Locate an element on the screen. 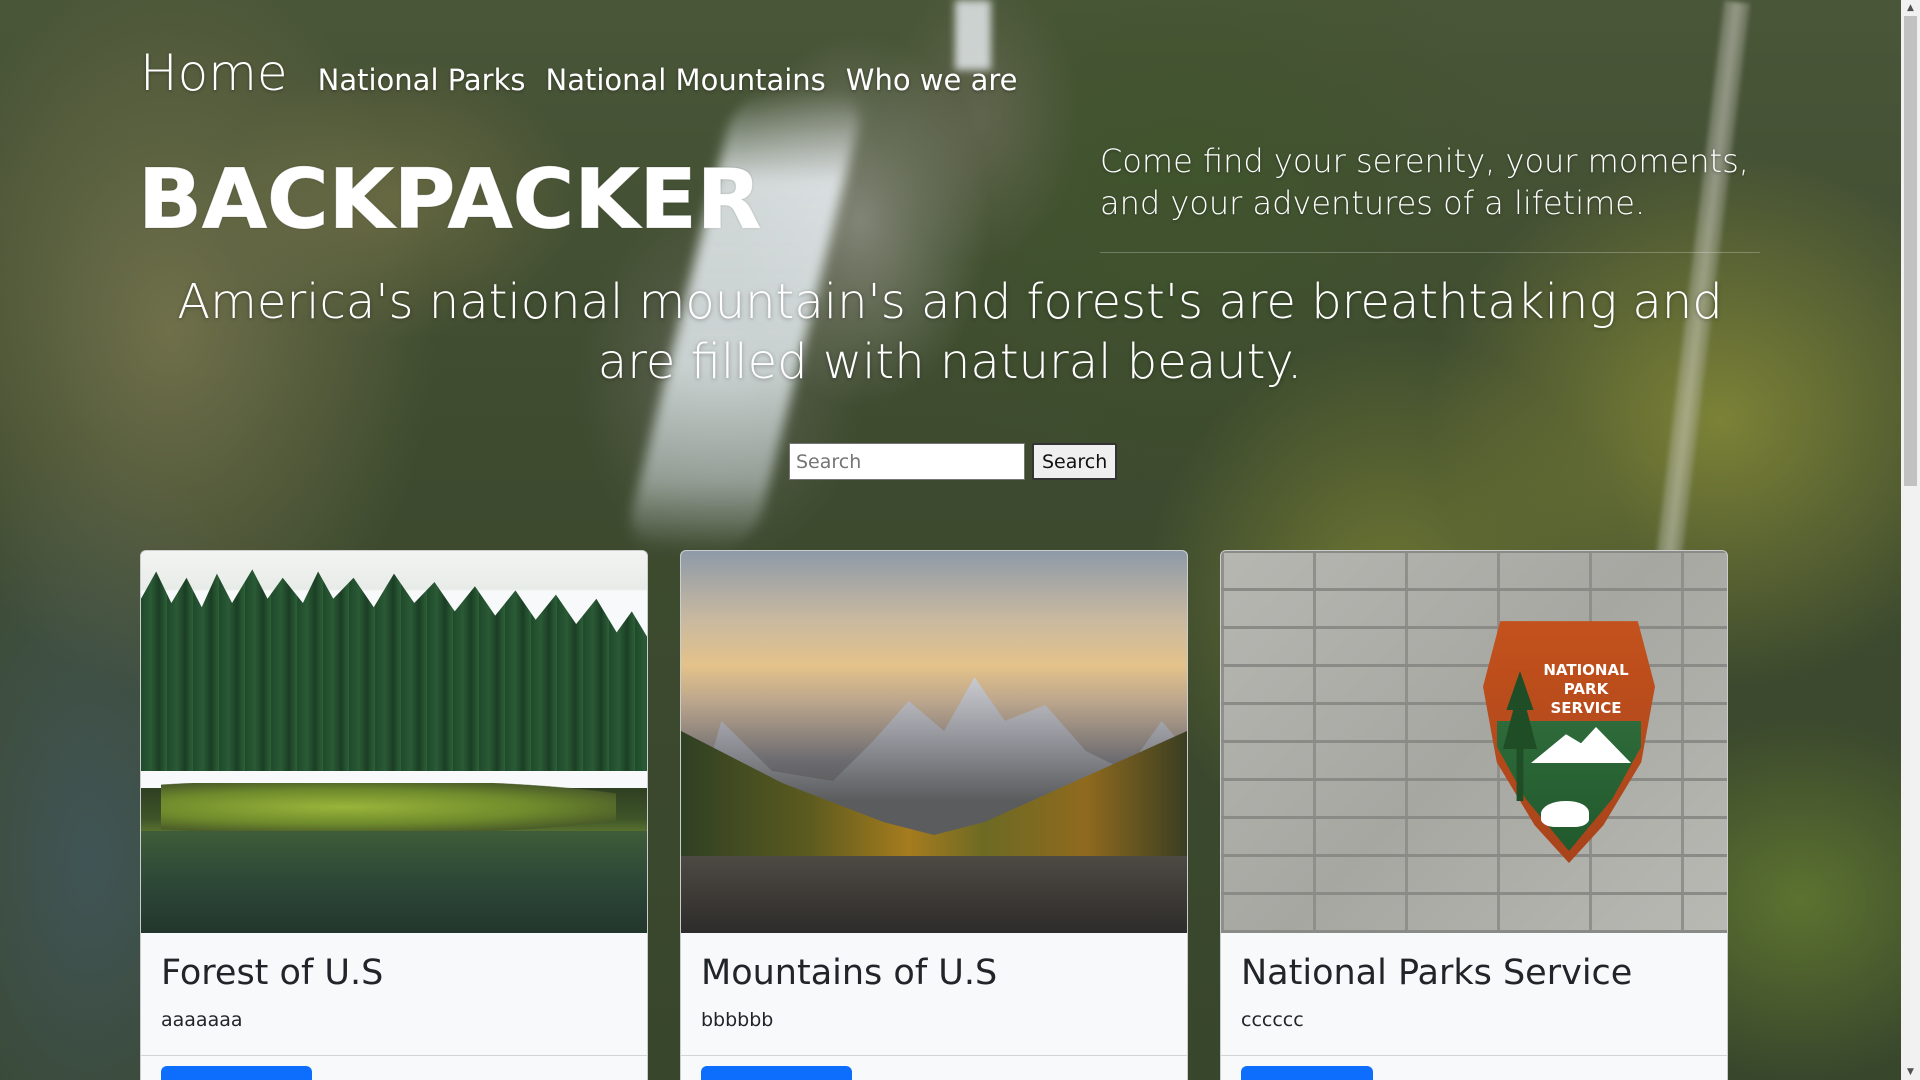 This screenshot has width=1920, height=1080. scroll-down-arrow-icon: ▼ is located at coordinates (1910, 1072).